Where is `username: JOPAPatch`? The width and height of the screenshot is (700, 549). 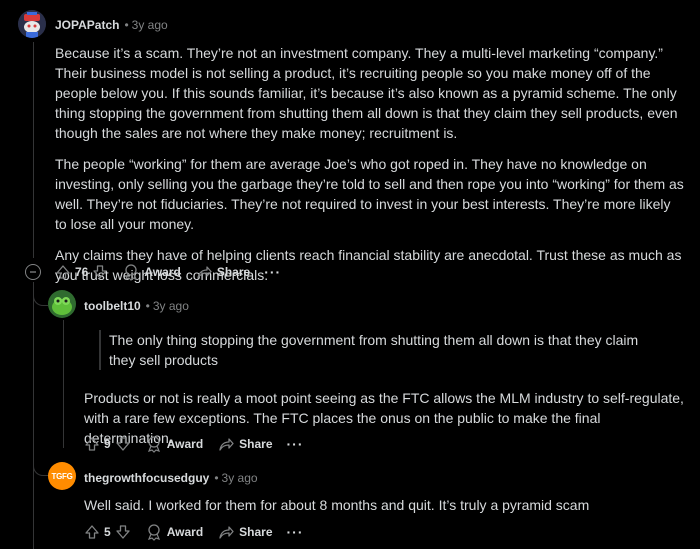
username: JOPAPatch is located at coordinates (87, 25).